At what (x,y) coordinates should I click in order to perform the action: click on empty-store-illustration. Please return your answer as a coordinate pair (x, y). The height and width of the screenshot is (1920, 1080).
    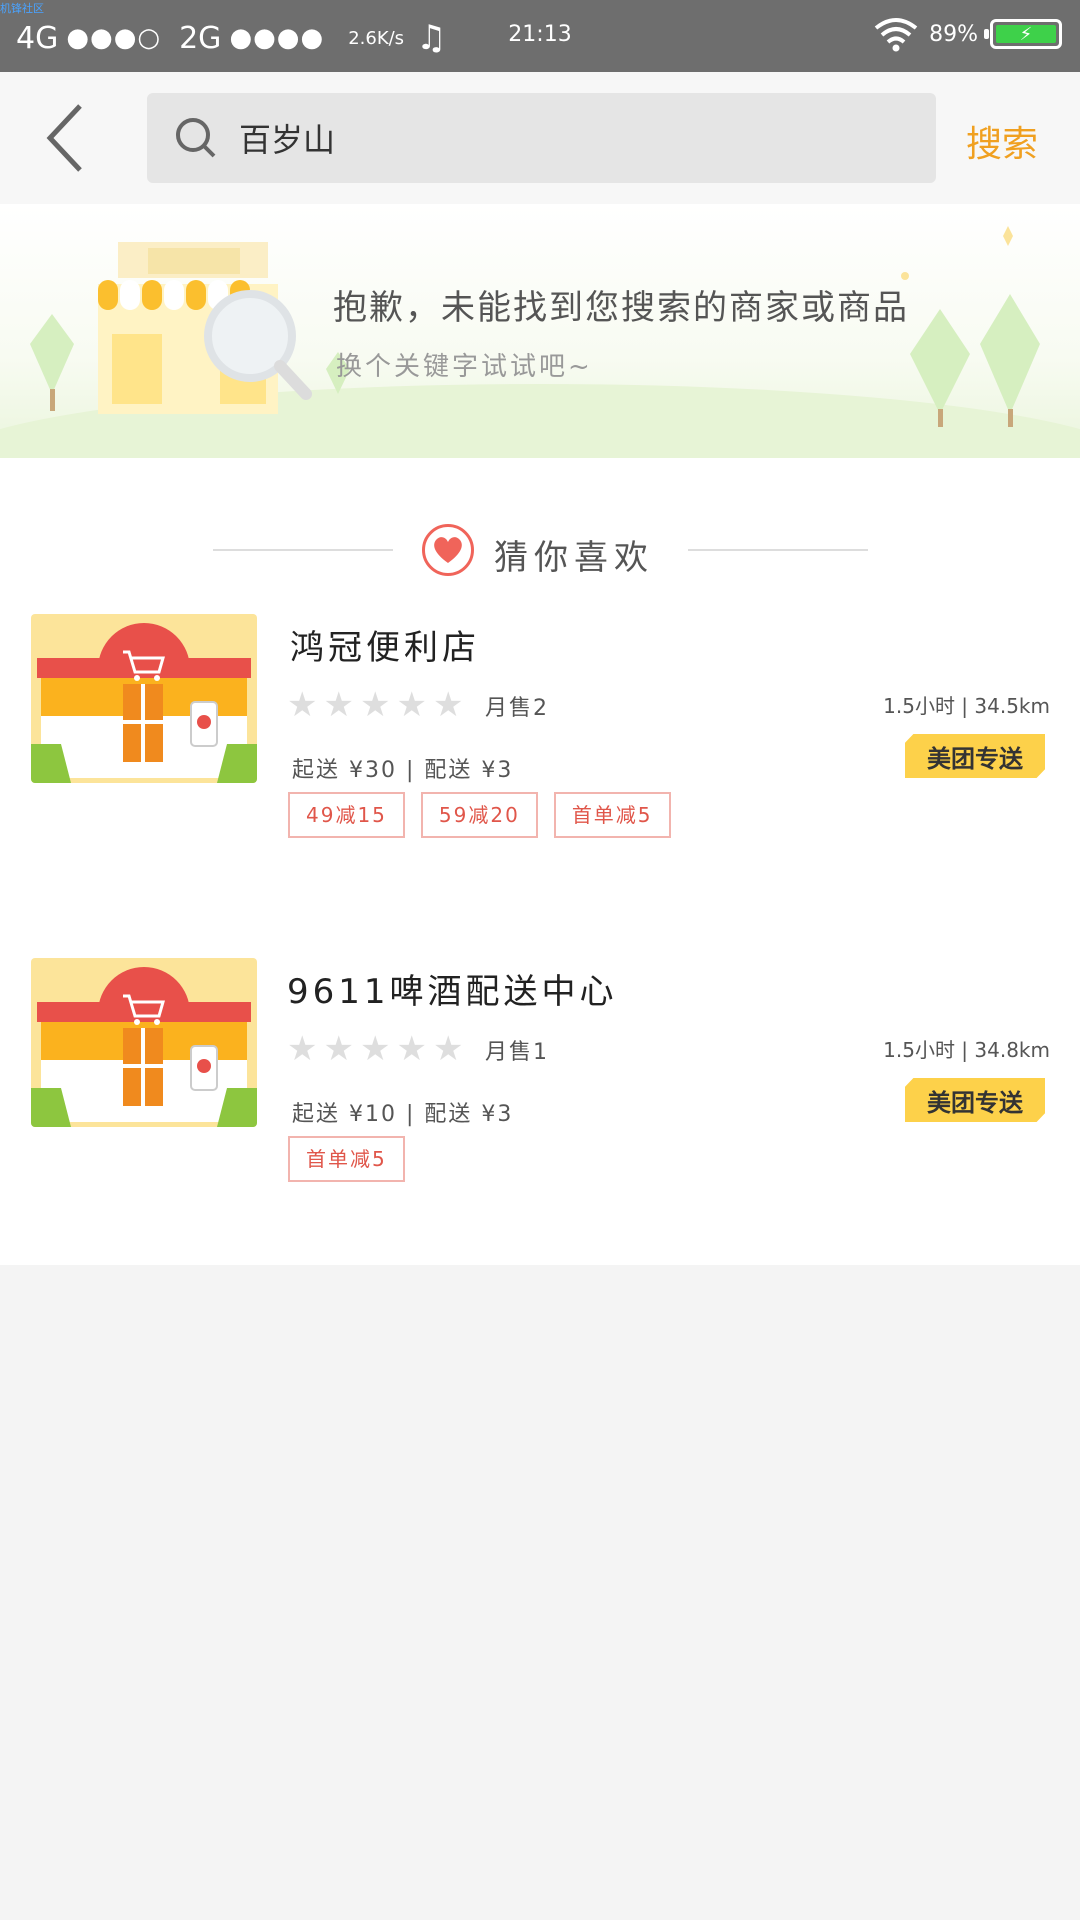
    Looking at the image, I should click on (535, 326).